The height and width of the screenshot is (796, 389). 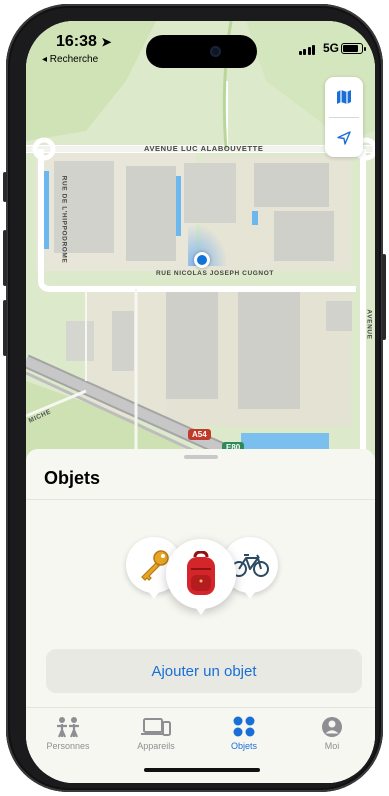 I want to click on tab-personnes: Personnes, so click(x=68, y=733).